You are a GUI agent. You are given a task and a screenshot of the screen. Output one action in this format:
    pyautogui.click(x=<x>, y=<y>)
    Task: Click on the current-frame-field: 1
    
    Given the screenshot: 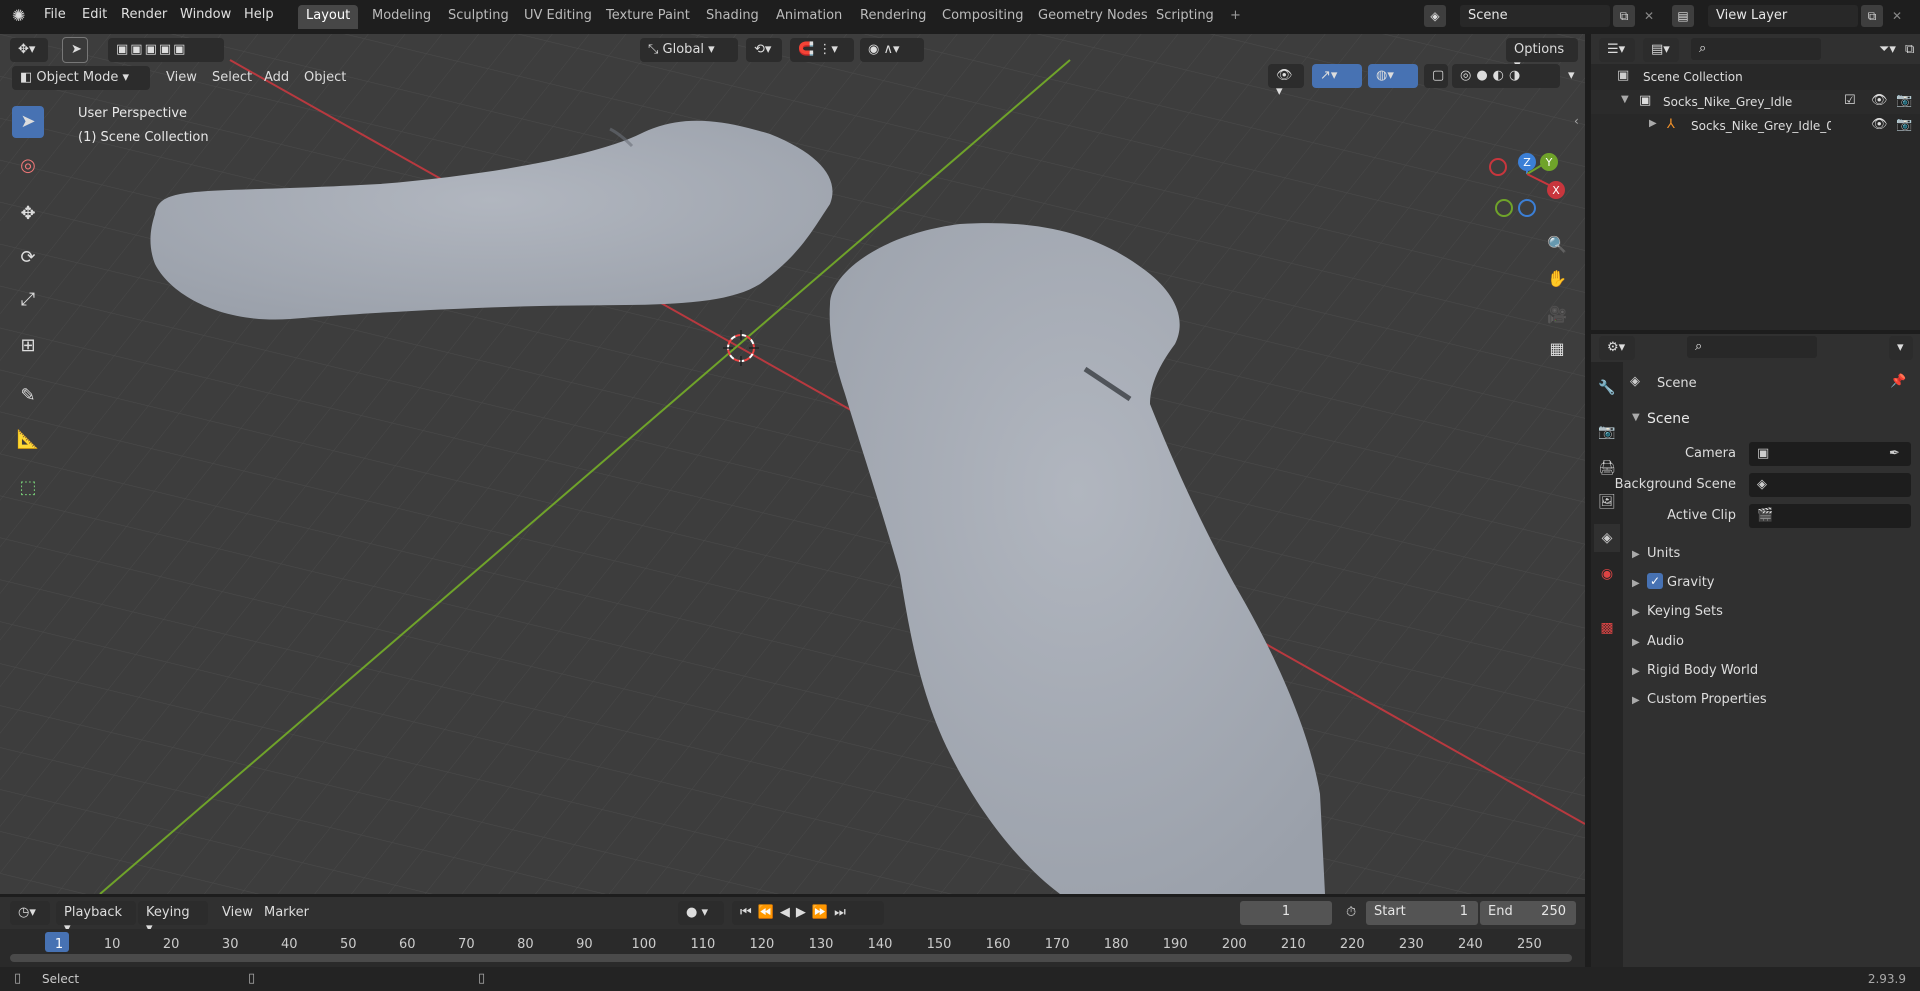 What is the action you would take?
    pyautogui.click(x=1286, y=913)
    